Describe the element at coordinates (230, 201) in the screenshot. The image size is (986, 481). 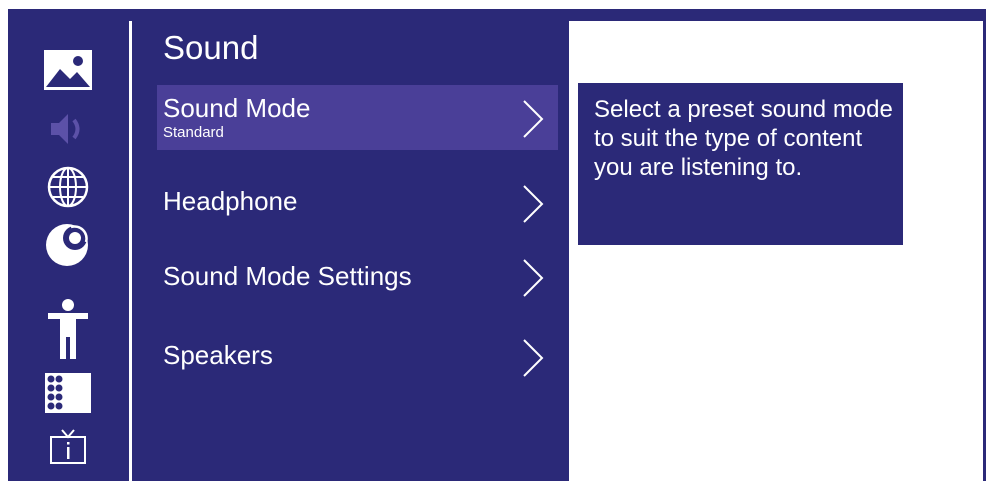
I see `menu-item-label: Headphone` at that location.